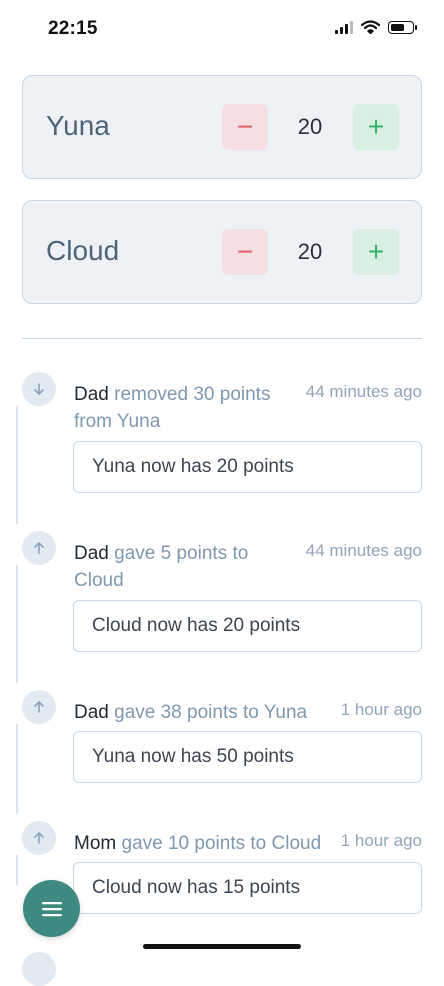 This screenshot has height=986, width=444. I want to click on activity-description: Mom gave 10 points to Cloud, so click(208, 843).